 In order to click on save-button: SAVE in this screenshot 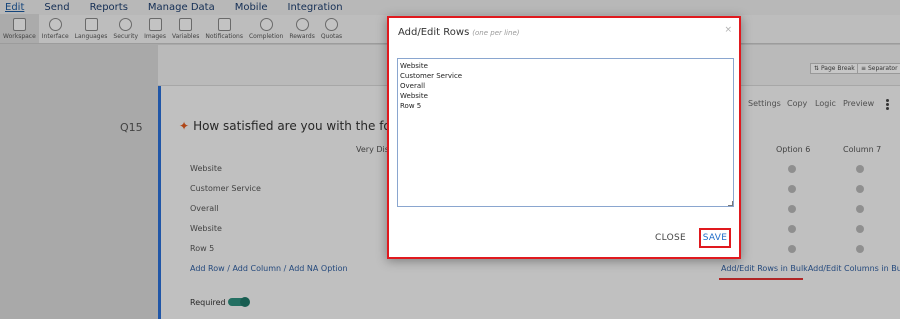, I will do `click(715, 238)`.